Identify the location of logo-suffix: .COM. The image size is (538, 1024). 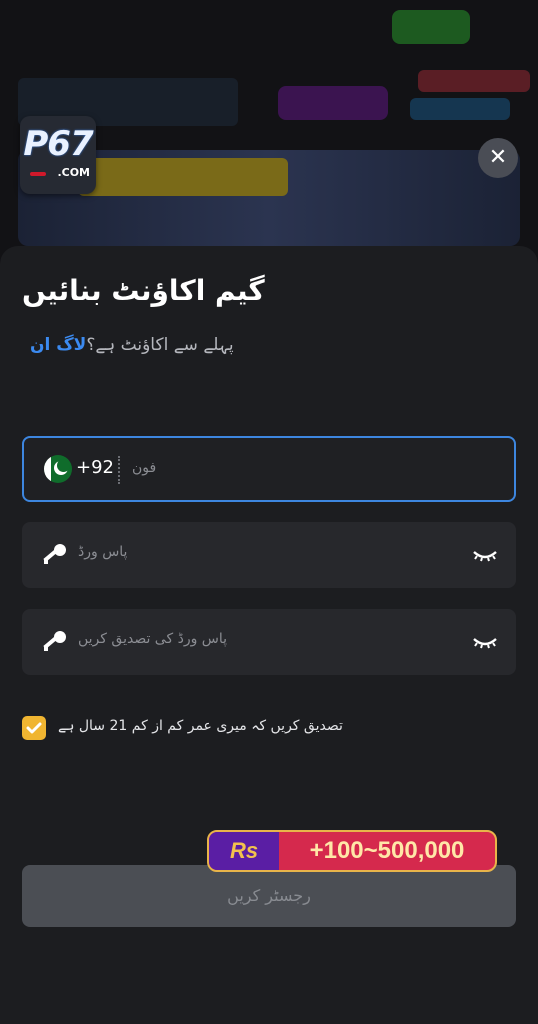
(73, 172).